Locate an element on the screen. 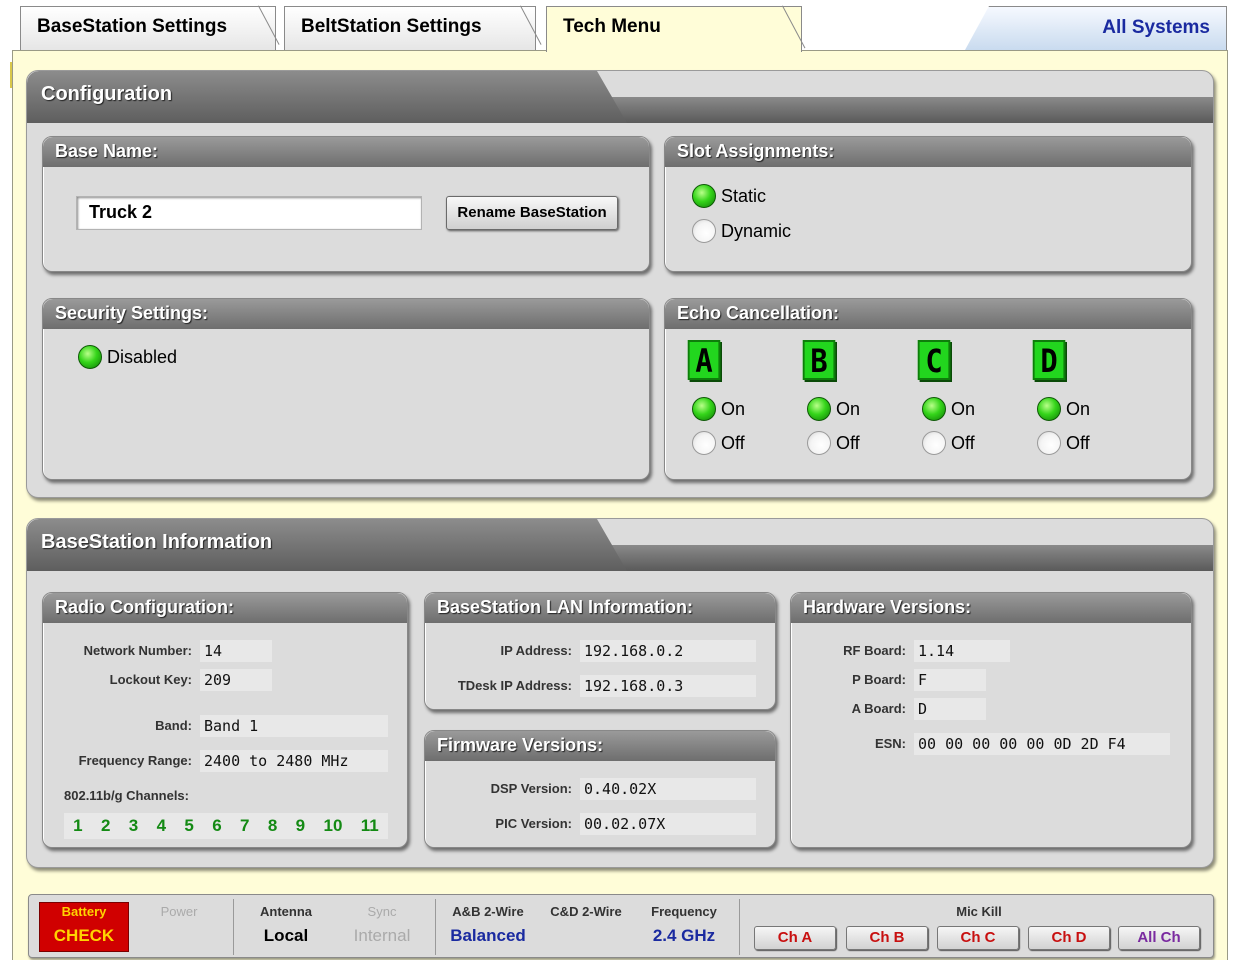 The image size is (1238, 960). base-name-input: Truck 2 is located at coordinates (249, 213).